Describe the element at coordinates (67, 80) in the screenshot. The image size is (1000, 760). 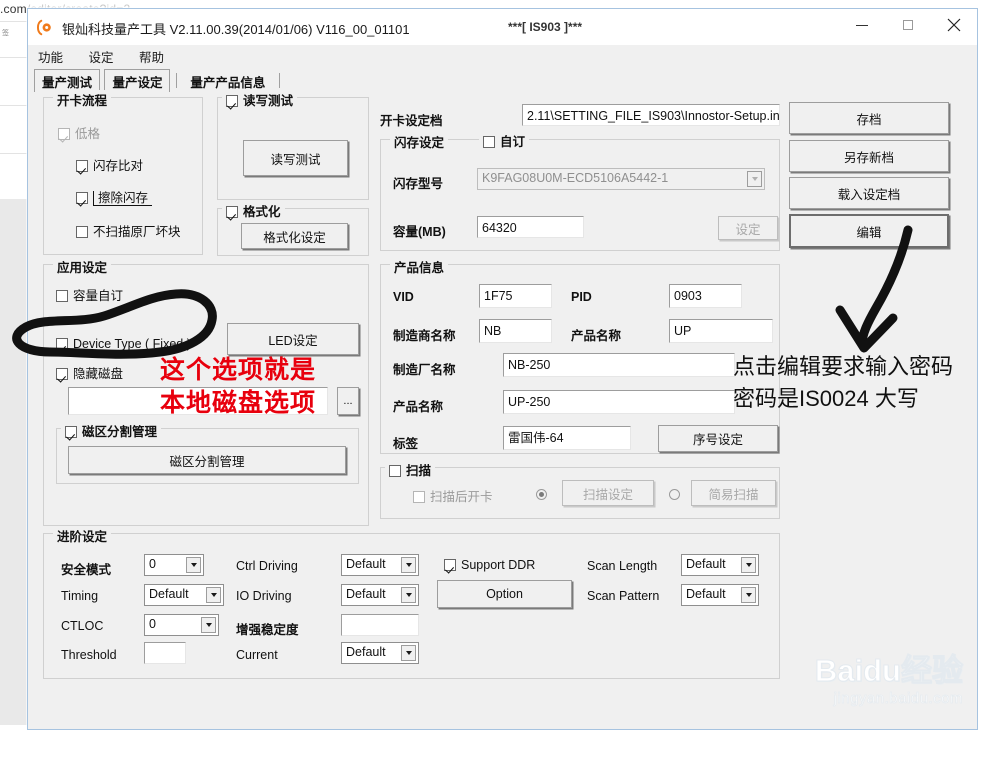
I see `tab-production-test: 量产测试` at that location.